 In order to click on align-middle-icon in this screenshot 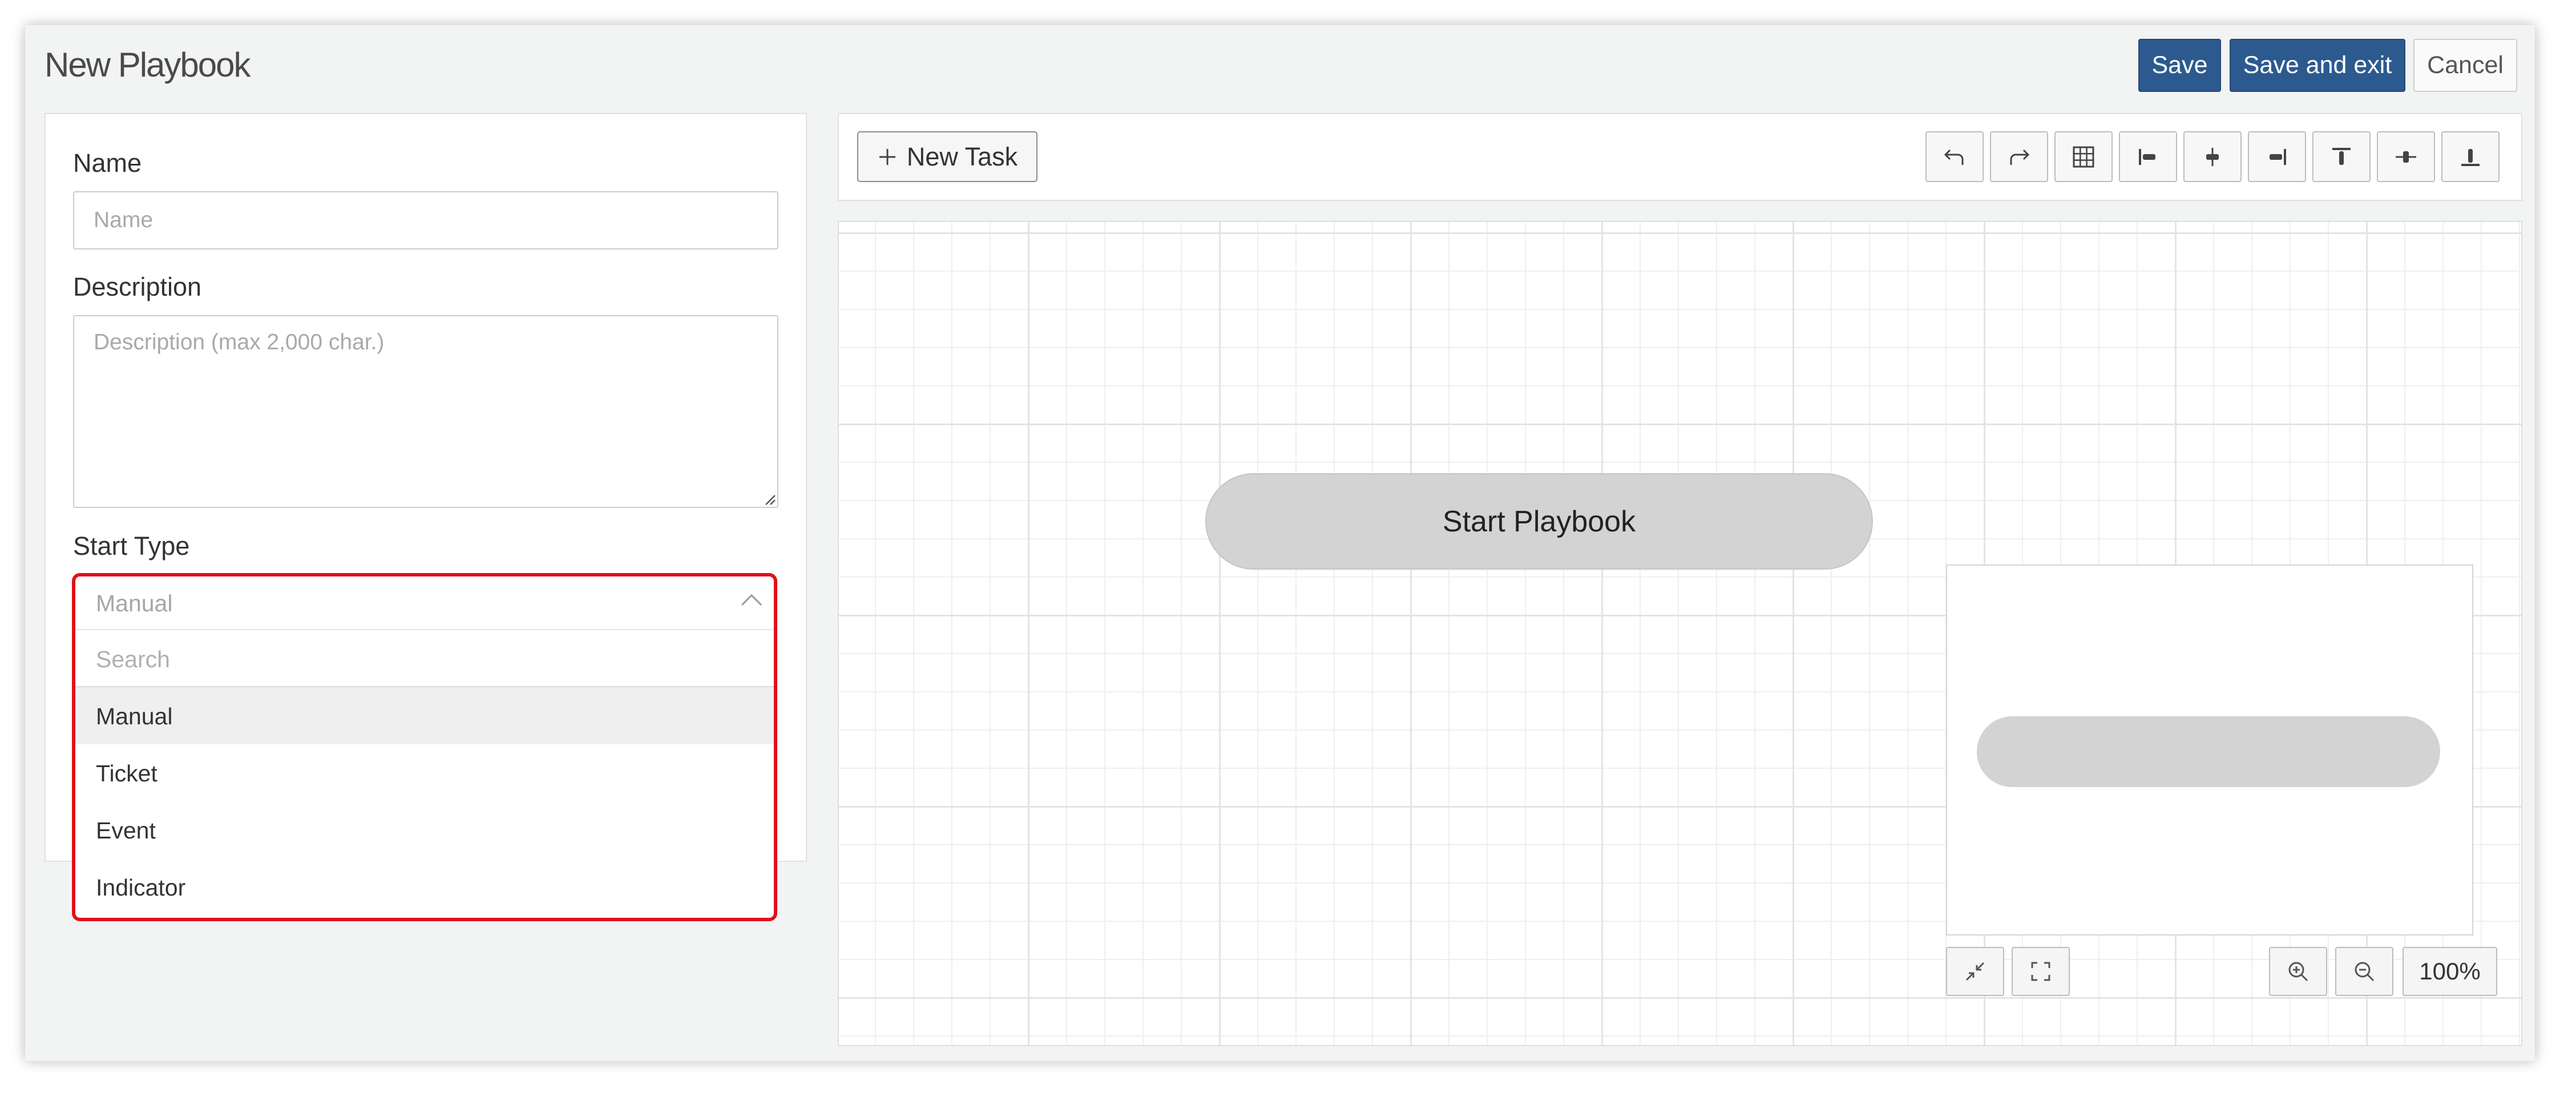, I will do `click(2406, 157)`.